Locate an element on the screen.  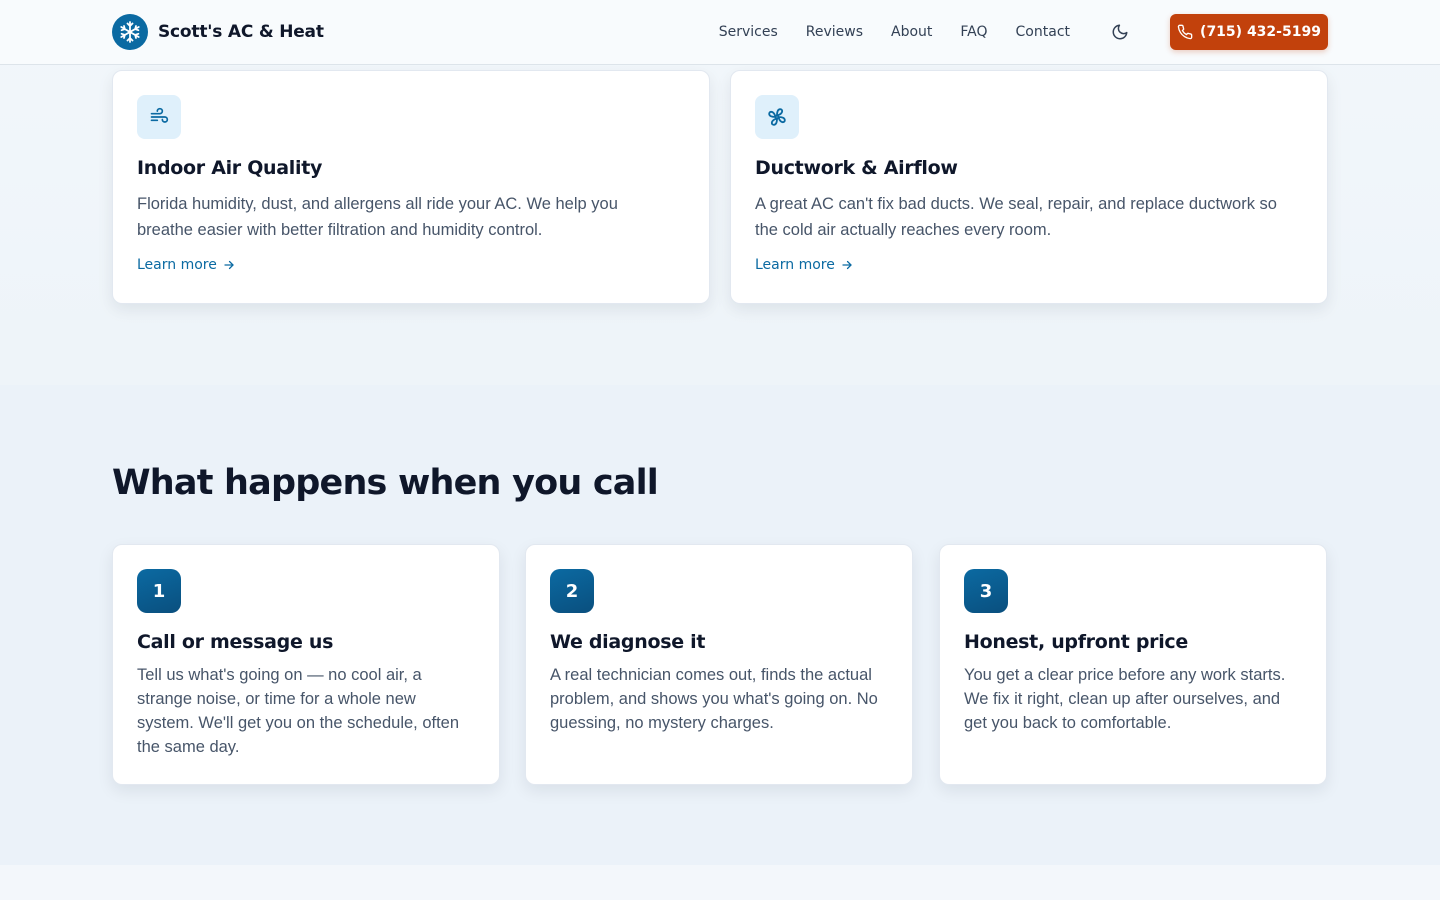
brand-name: Scott's AC & Heat is located at coordinates (241, 32).